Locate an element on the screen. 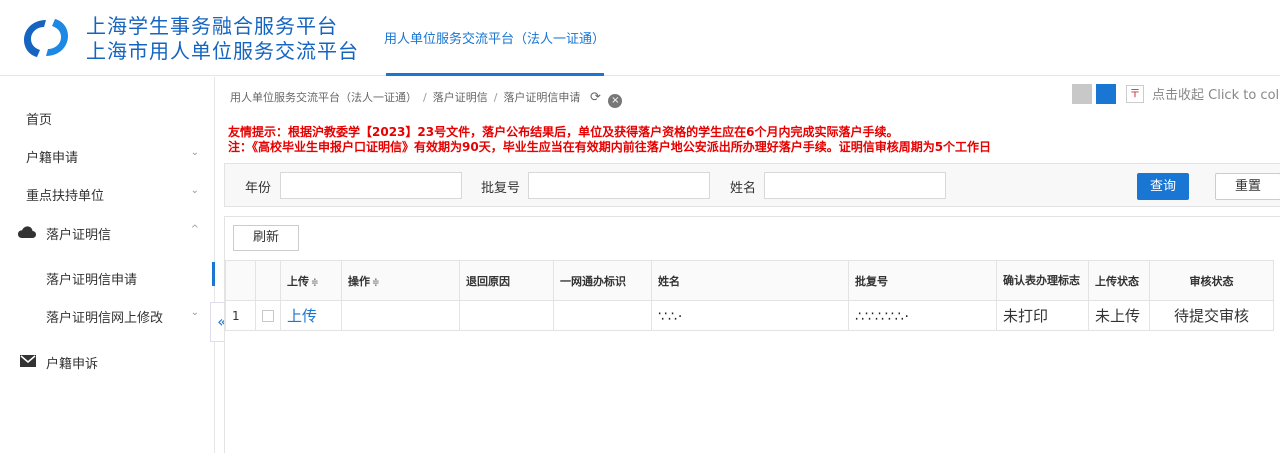  column-header-label: 上传 is located at coordinates (298, 281).